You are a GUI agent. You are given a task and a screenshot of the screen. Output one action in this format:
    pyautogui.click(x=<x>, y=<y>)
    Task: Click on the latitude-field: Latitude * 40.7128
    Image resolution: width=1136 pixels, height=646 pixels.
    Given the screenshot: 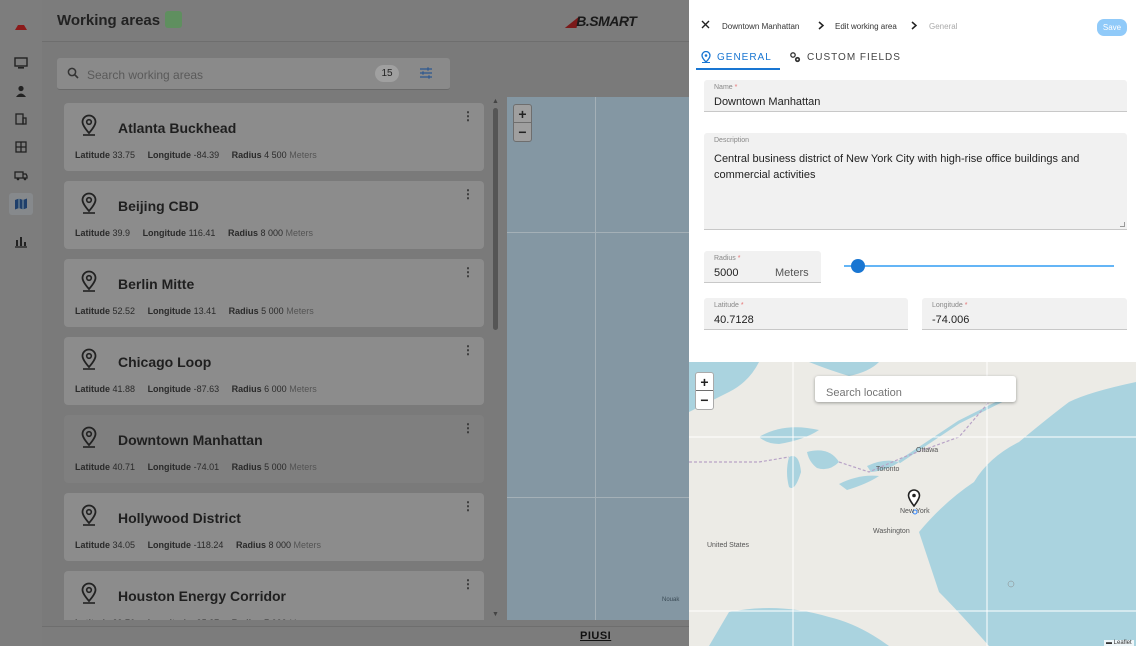 What is the action you would take?
    pyautogui.click(x=806, y=314)
    